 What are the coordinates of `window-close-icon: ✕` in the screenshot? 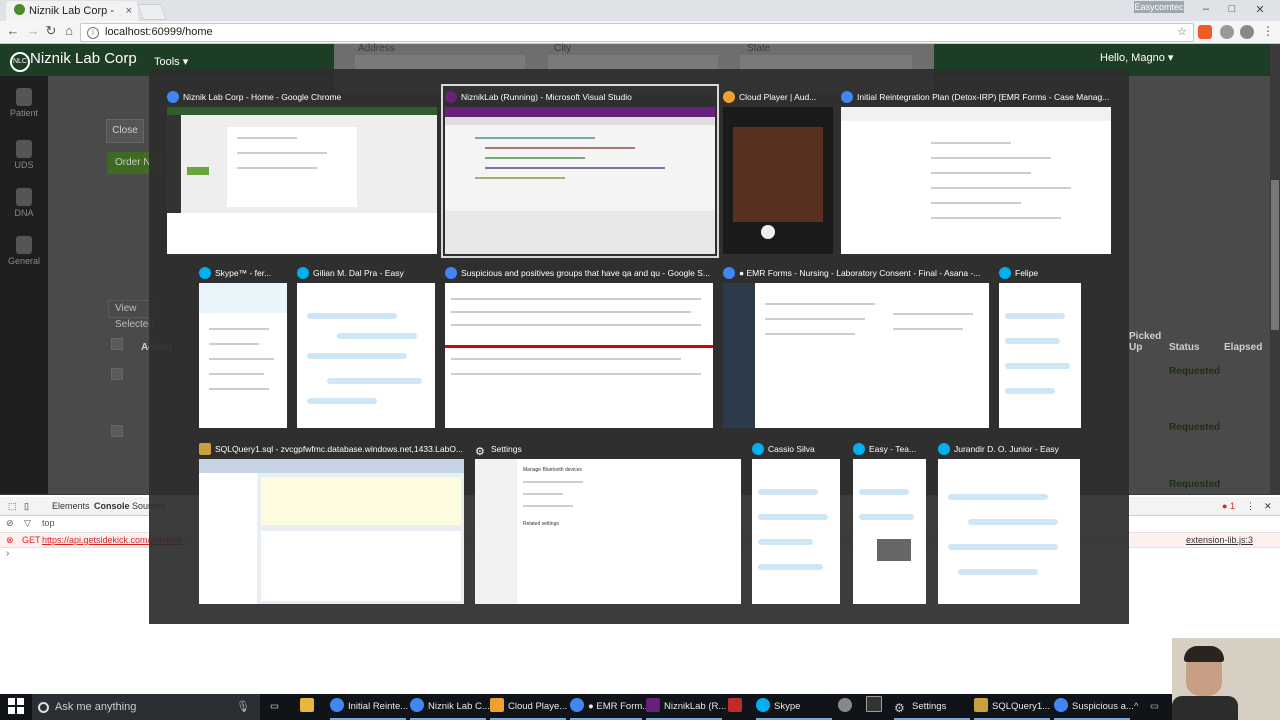 It's located at (1260, 9).